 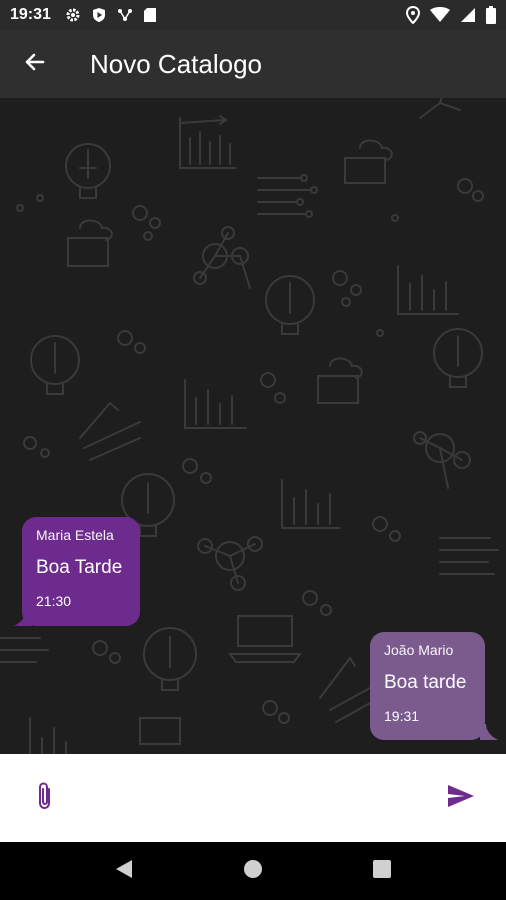 I want to click on bubble-tail-right, so click(x=489, y=732).